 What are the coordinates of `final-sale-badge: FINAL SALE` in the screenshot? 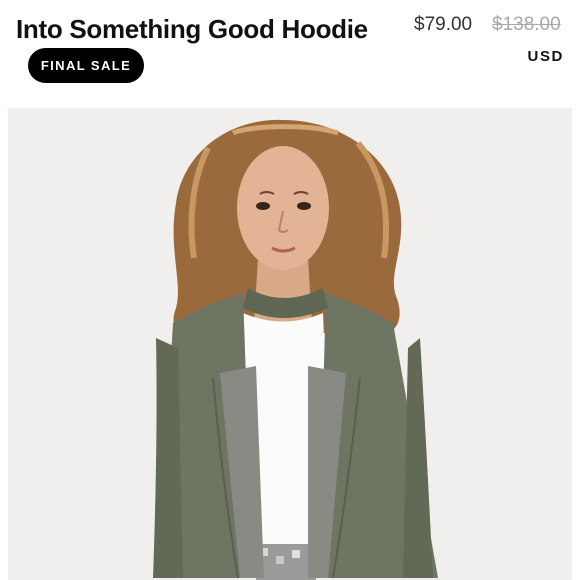 It's located at (86, 65).